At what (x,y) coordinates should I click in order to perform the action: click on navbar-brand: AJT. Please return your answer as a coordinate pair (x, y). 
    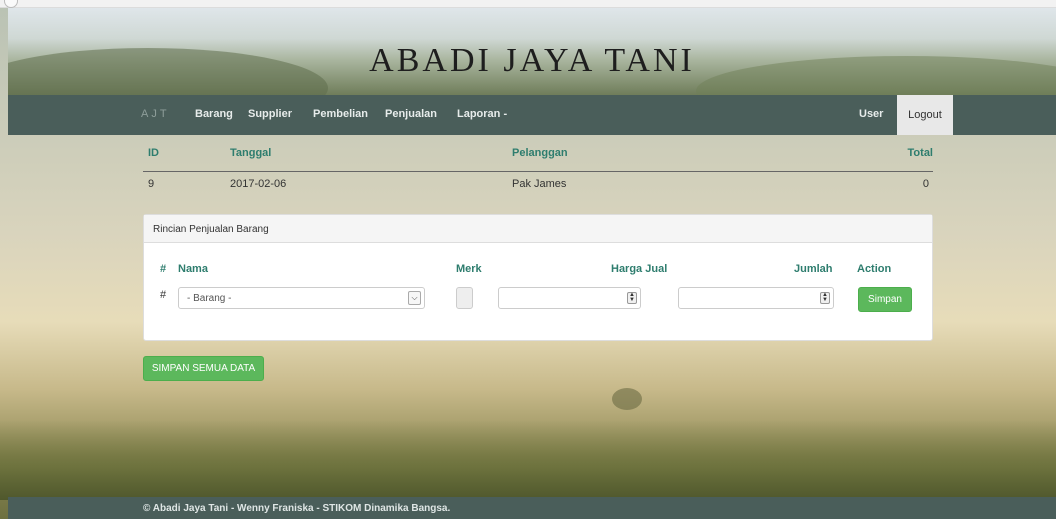
    Looking at the image, I should click on (155, 114).